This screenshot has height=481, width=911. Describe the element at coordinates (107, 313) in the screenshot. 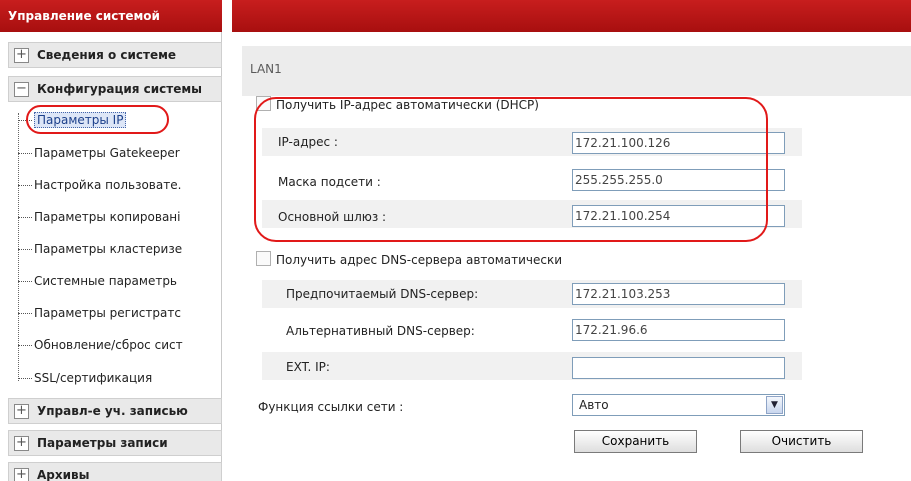

I see `sidebar-item-label: Параметры регистратс` at that location.